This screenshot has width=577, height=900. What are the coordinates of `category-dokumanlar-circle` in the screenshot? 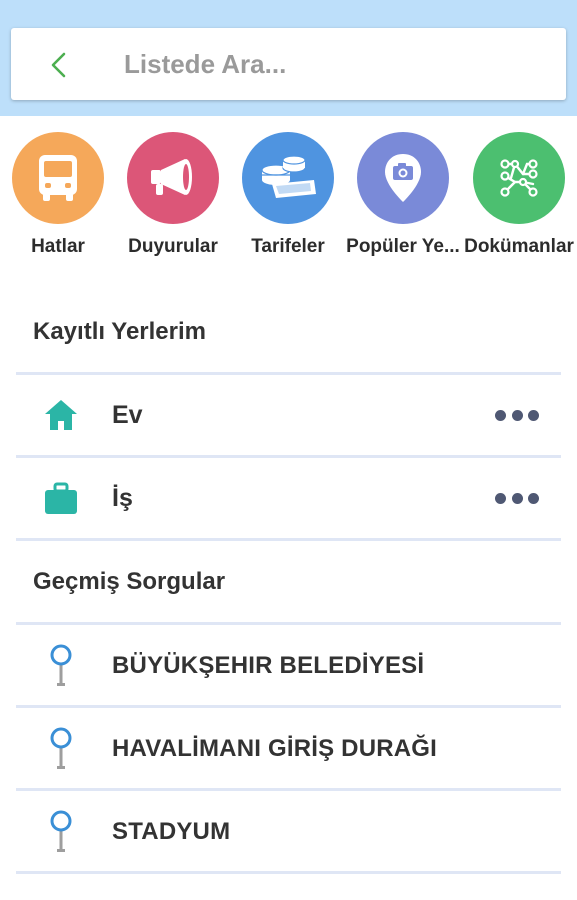 It's located at (519, 178).